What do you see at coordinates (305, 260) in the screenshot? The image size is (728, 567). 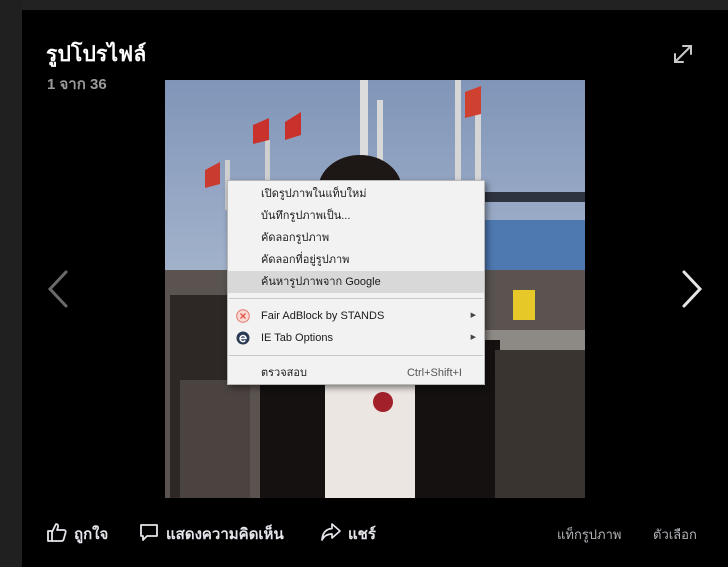 I see `menu-item-label: คัดลอกที่อยู่รูปภาพ` at bounding box center [305, 260].